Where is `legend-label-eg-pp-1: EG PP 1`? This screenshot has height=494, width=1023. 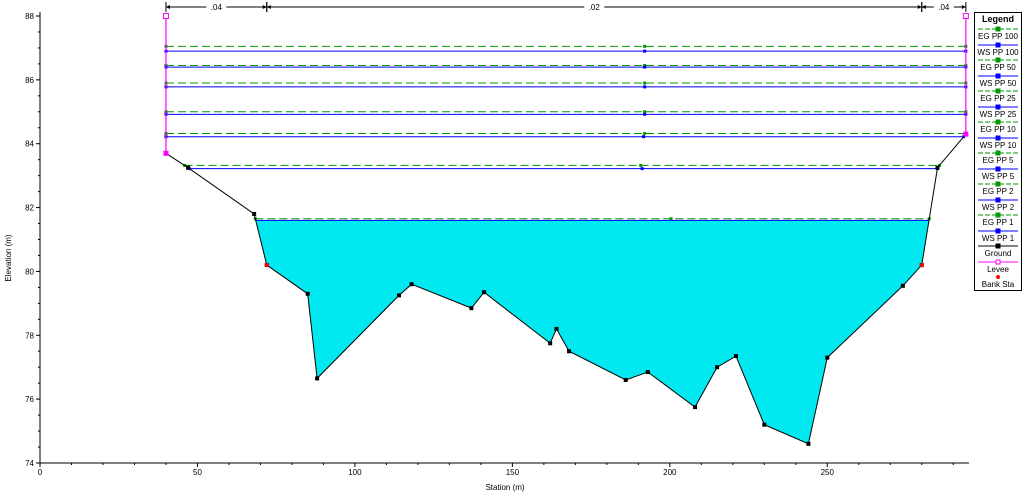 legend-label-eg-pp-1: EG PP 1 is located at coordinates (998, 222).